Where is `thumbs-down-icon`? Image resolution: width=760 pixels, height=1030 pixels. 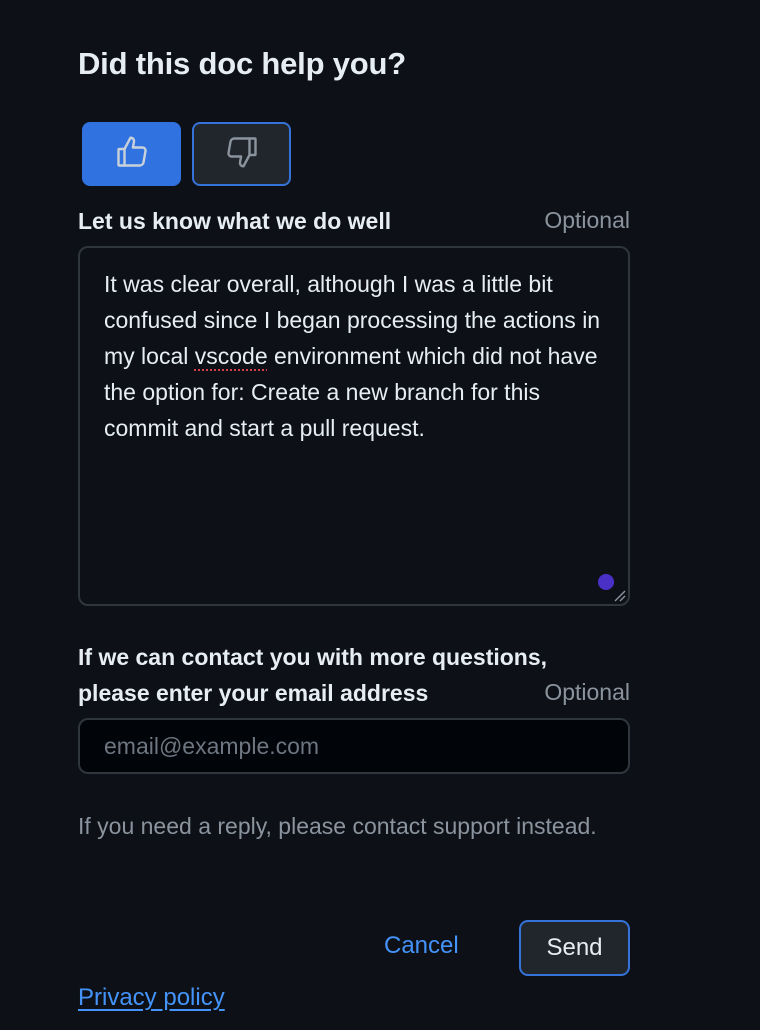 thumbs-down-icon is located at coordinates (242, 154).